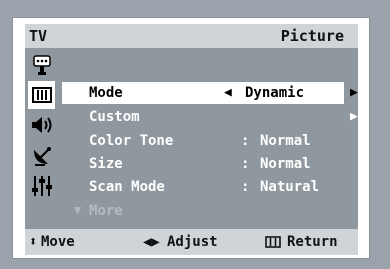 The height and width of the screenshot is (269, 390). Describe the element at coordinates (58, 242) in the screenshot. I see `footer-move: Move` at that location.